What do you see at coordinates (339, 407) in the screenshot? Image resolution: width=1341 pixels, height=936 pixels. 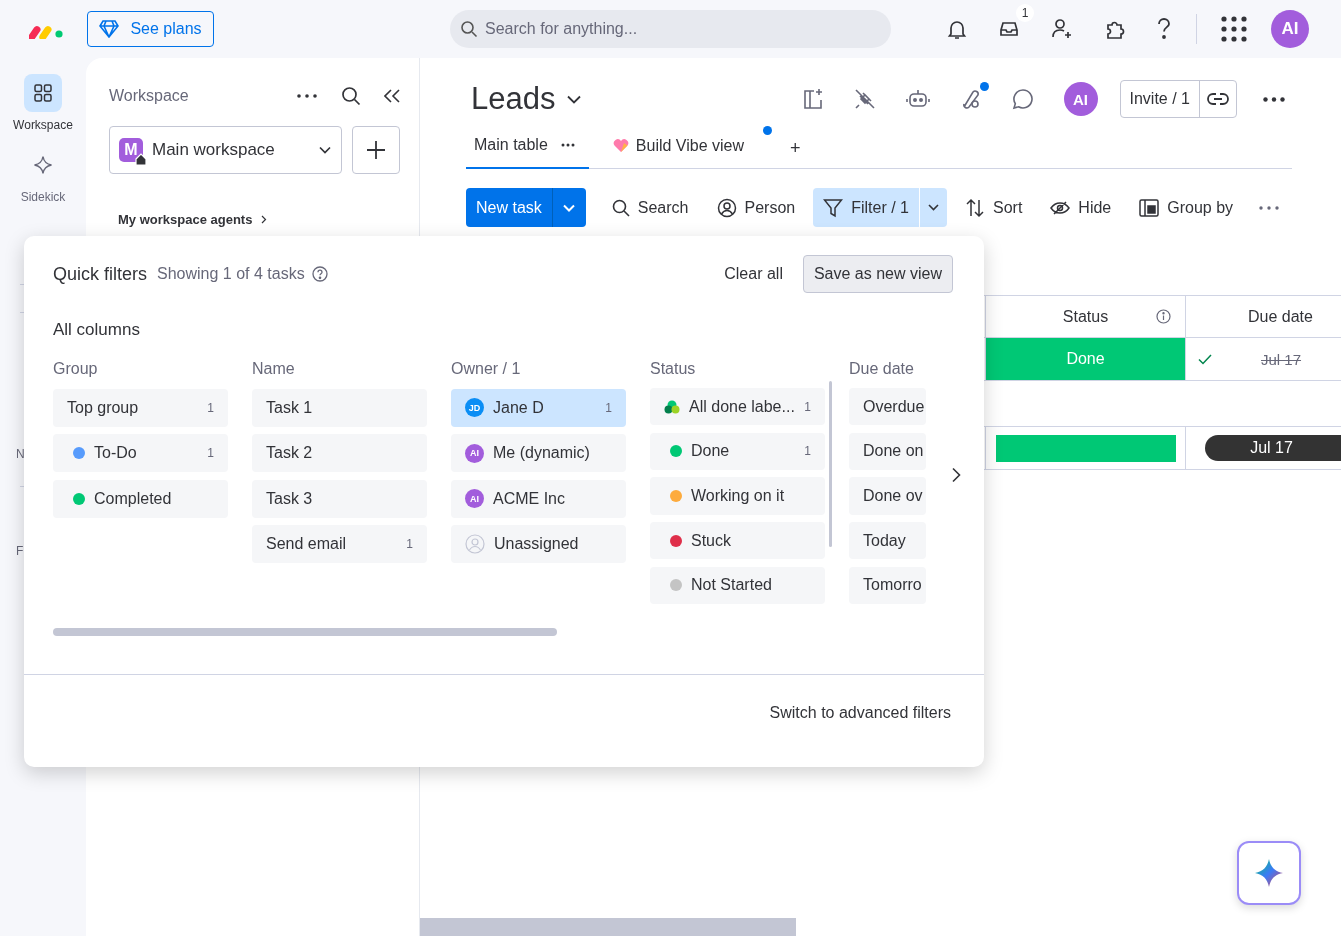 I see `filter-option: Task 1` at bounding box center [339, 407].